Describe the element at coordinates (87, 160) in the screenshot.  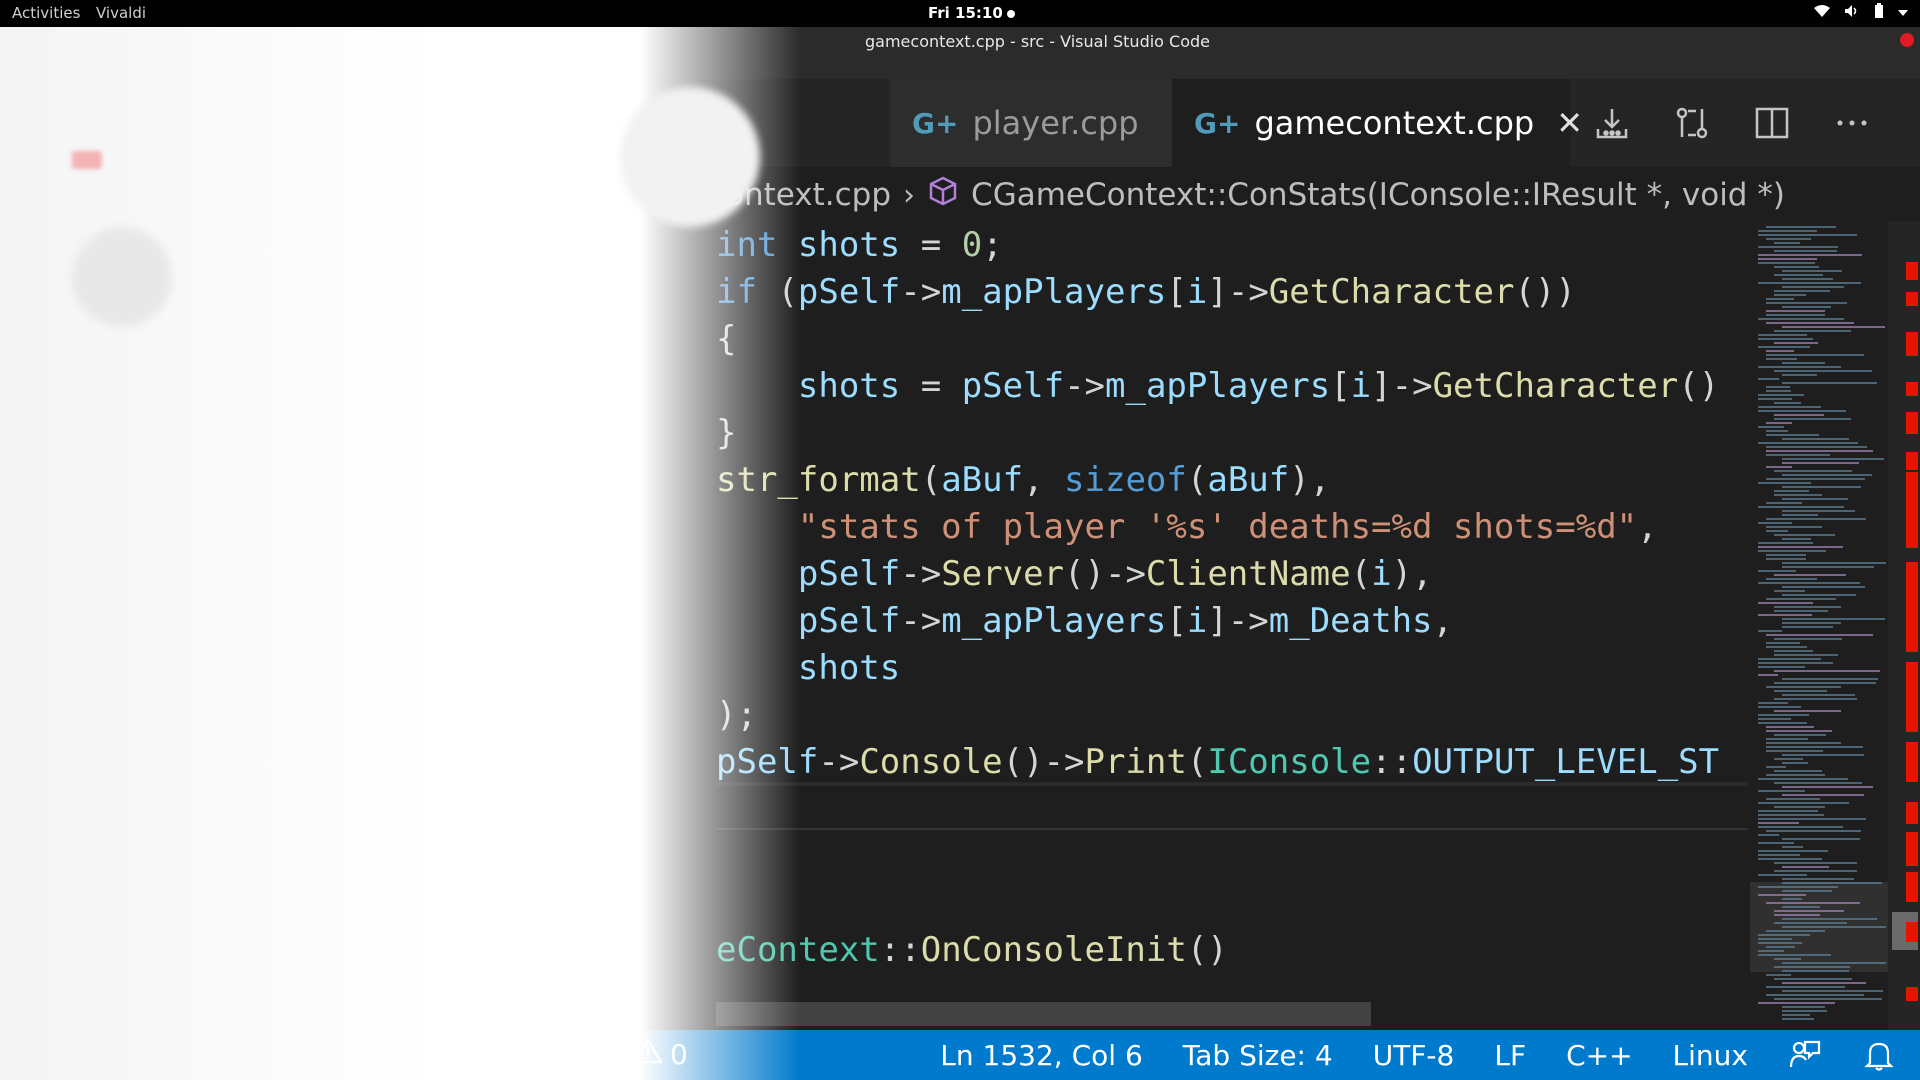
I see `browser-logo` at that location.